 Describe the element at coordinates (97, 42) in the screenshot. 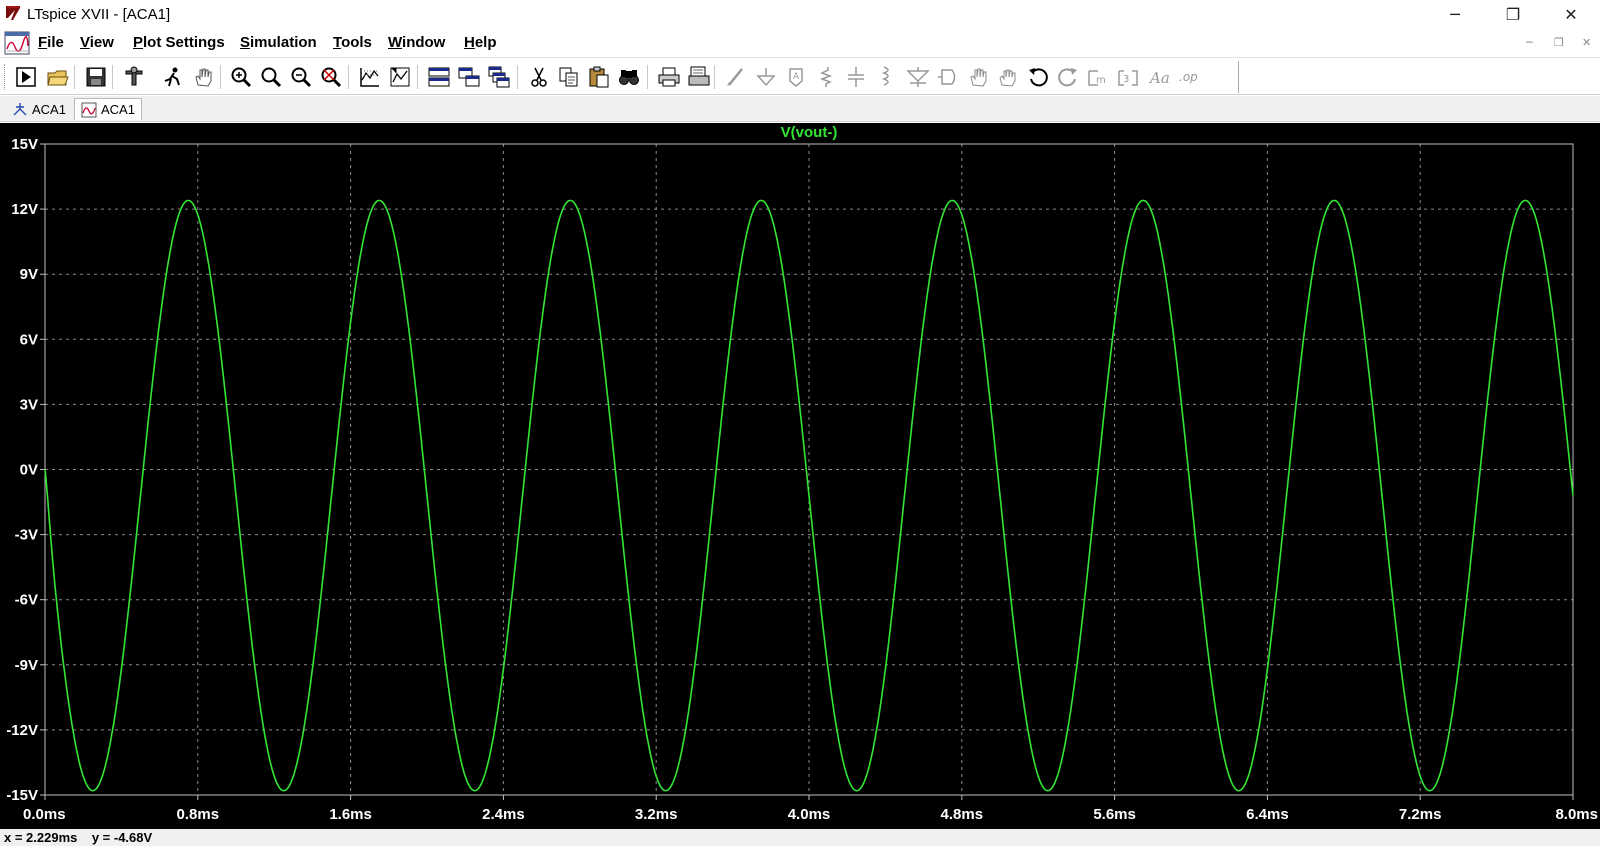

I see `menu-view: View` at that location.